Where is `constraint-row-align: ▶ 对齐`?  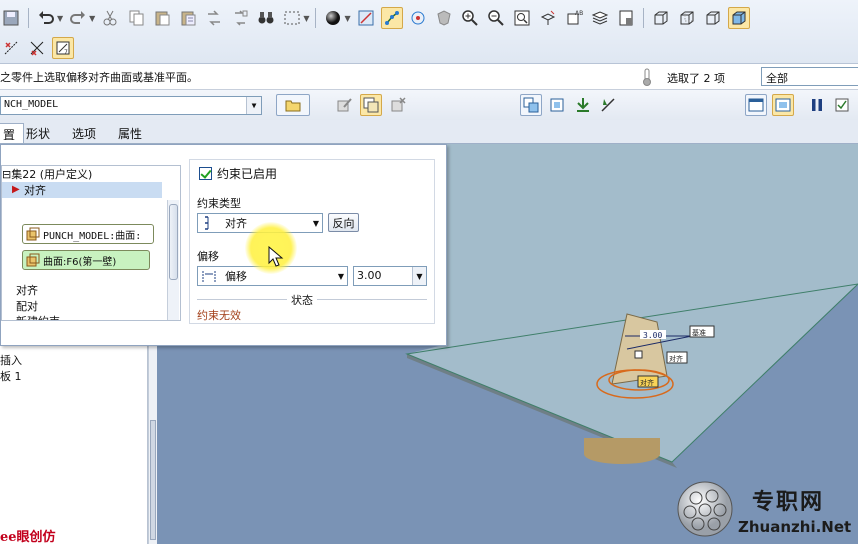 constraint-row-align: ▶ 对齐 is located at coordinates (82, 190).